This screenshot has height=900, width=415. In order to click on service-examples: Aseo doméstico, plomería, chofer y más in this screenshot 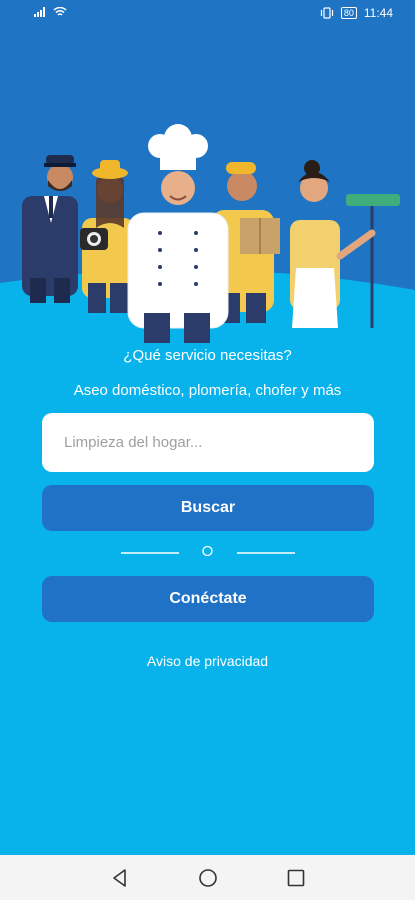, I will do `click(207, 390)`.